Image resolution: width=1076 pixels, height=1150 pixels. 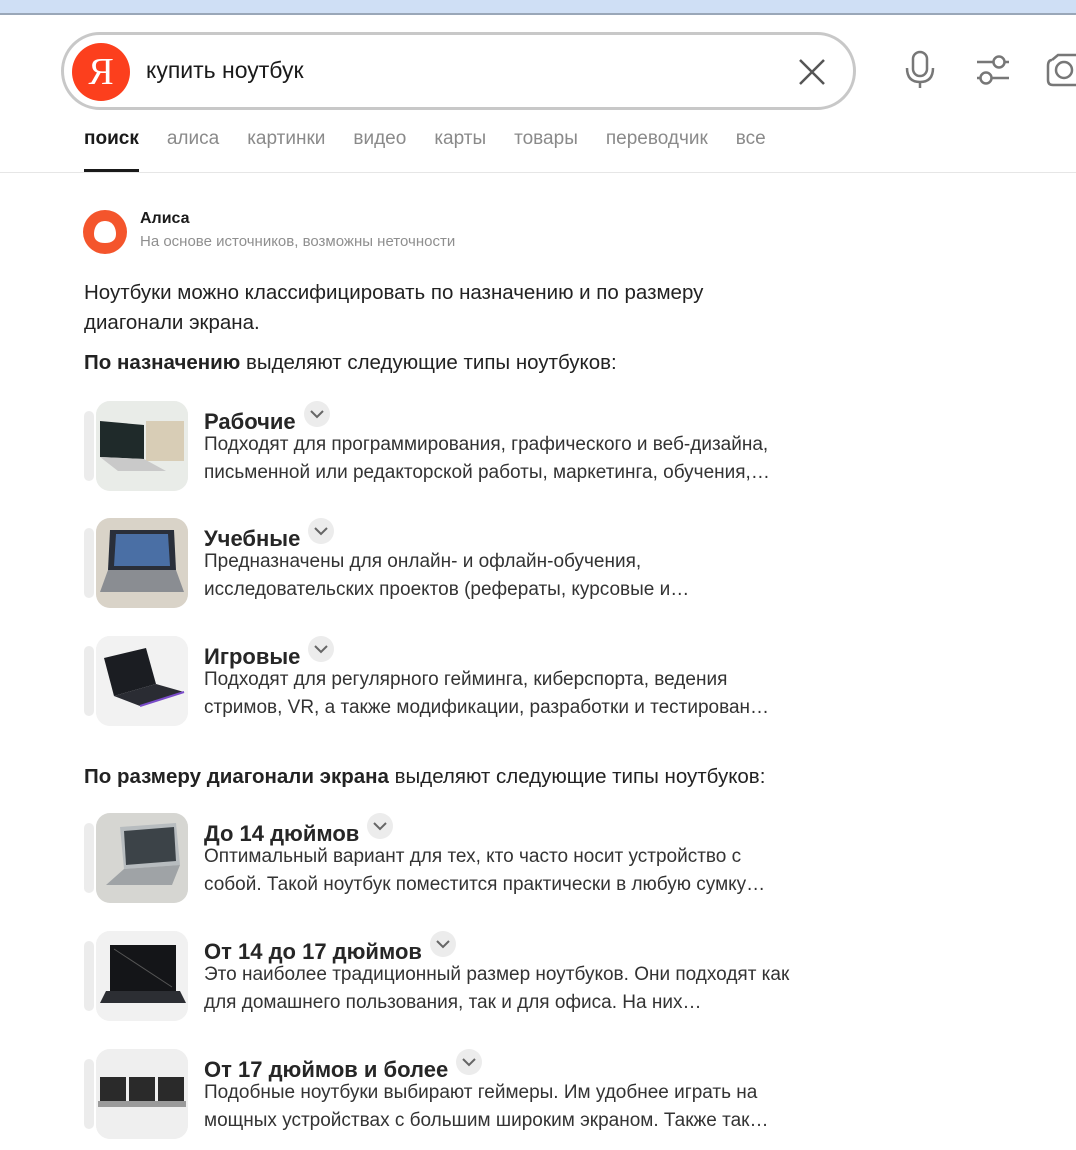 I want to click on tab-images: картинки, so click(x=286, y=150).